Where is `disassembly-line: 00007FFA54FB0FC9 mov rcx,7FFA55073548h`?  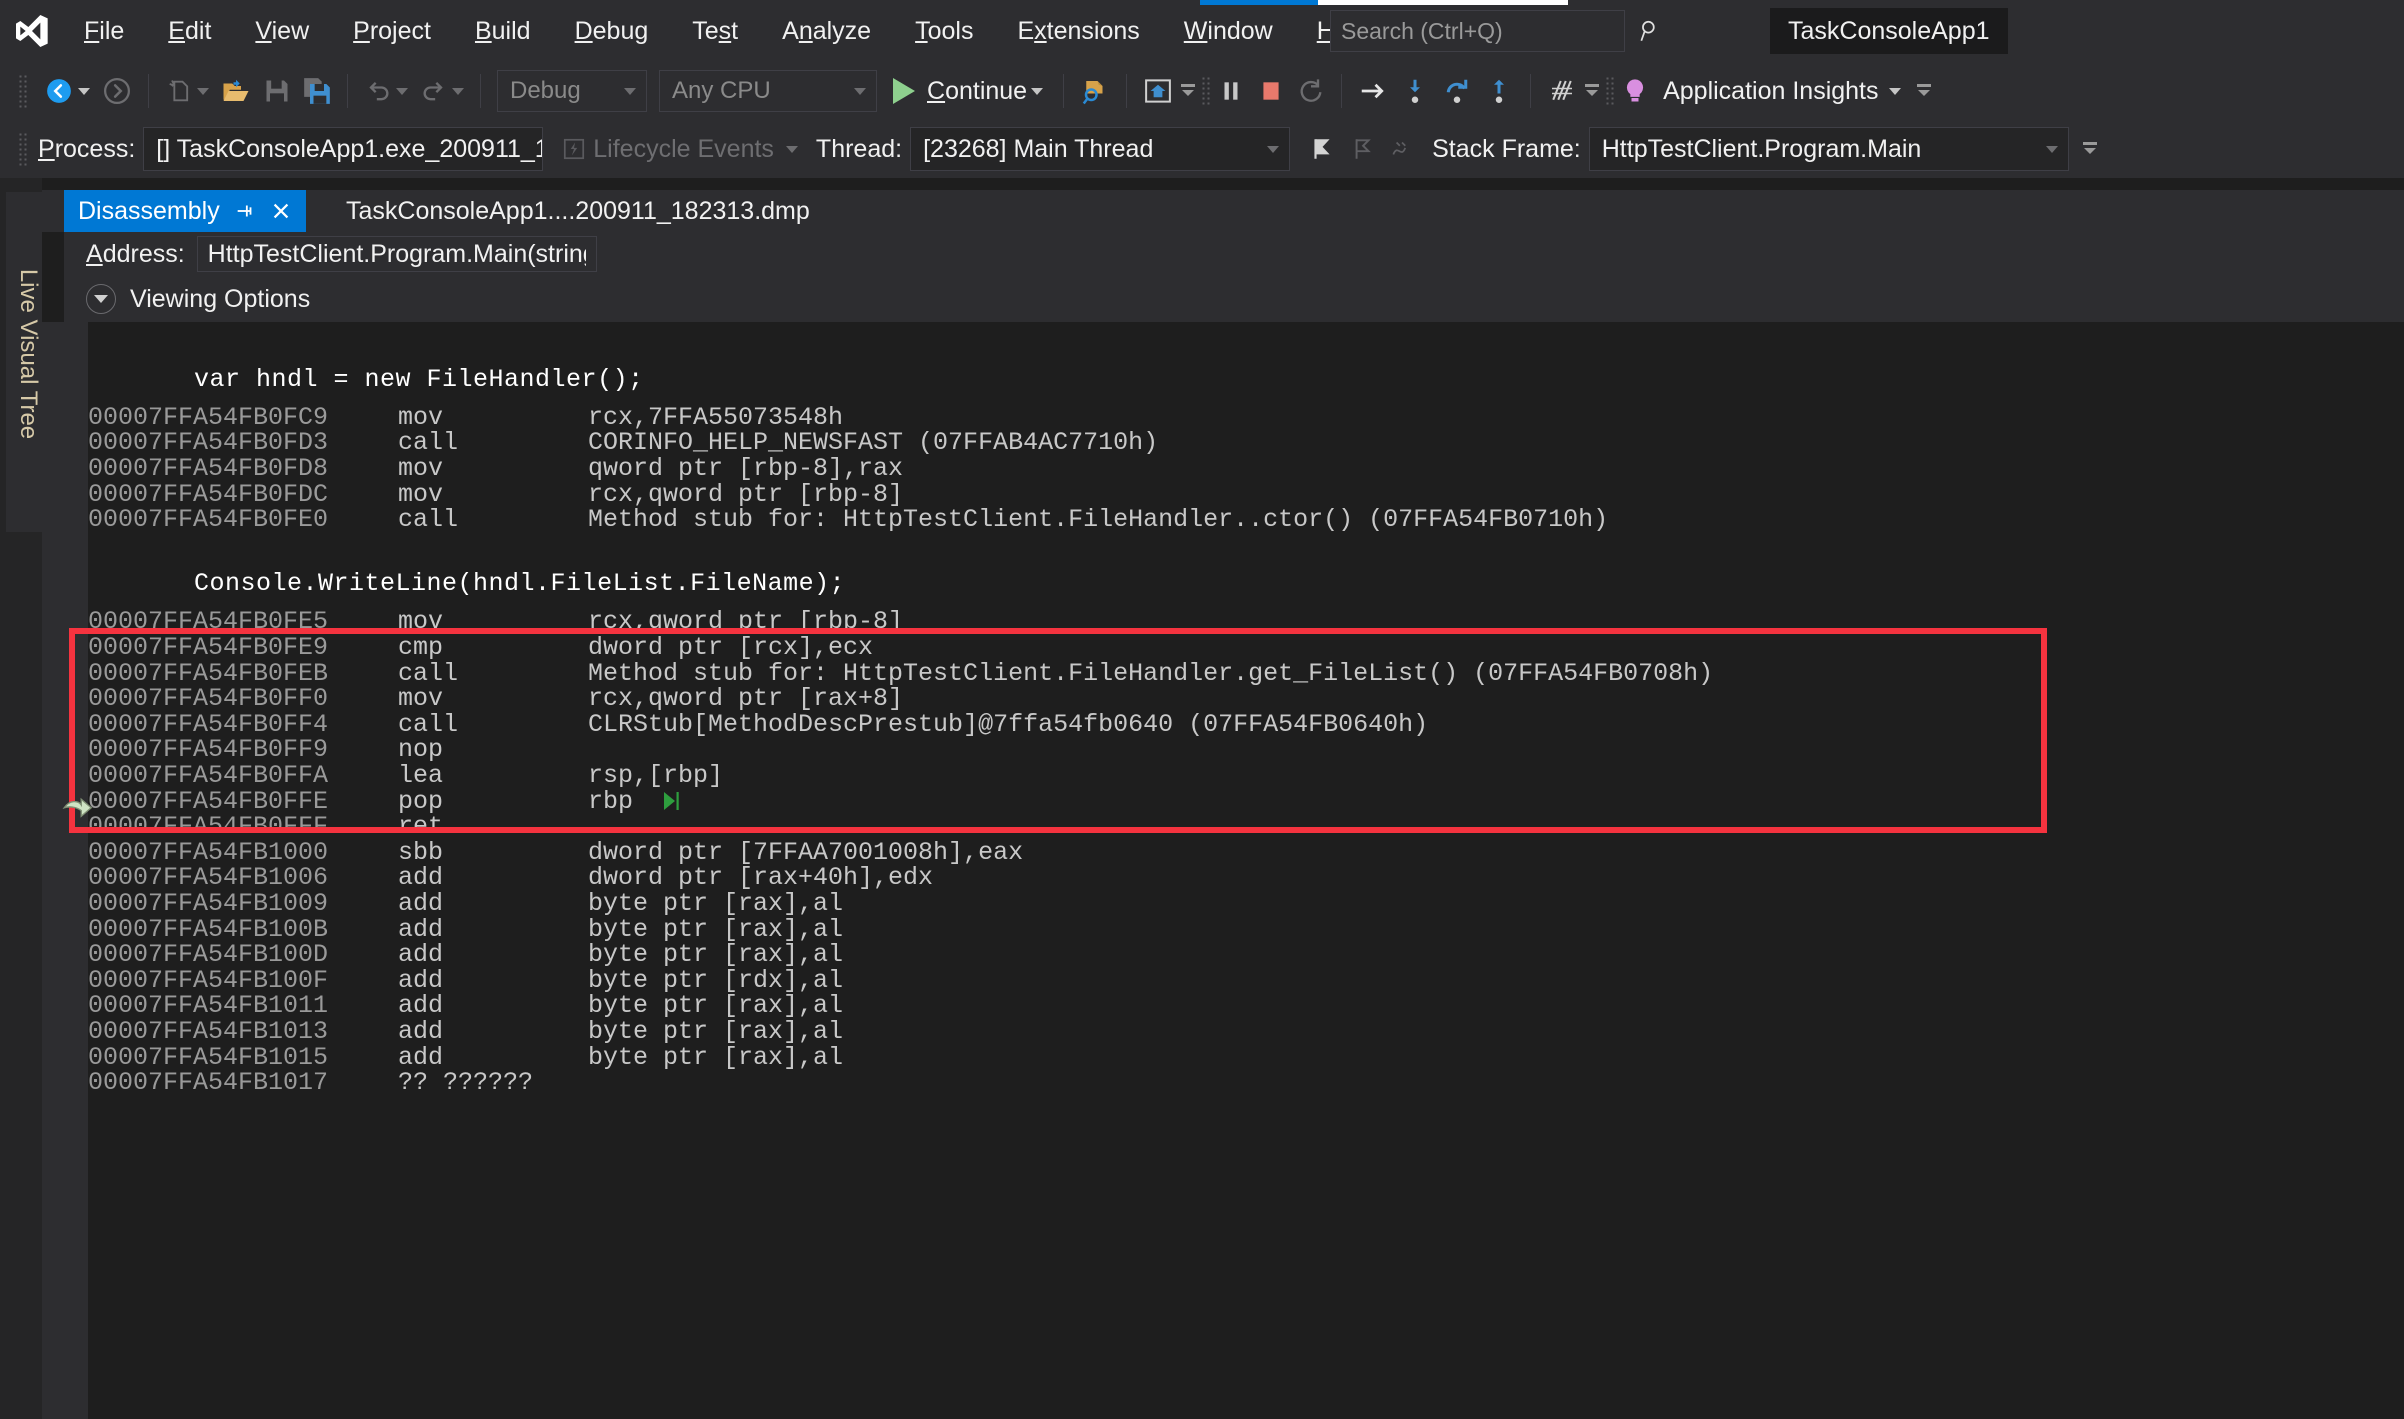 disassembly-line: 00007FFA54FB0FC9 mov rcx,7FFA55073548h is located at coordinates (1246, 417).